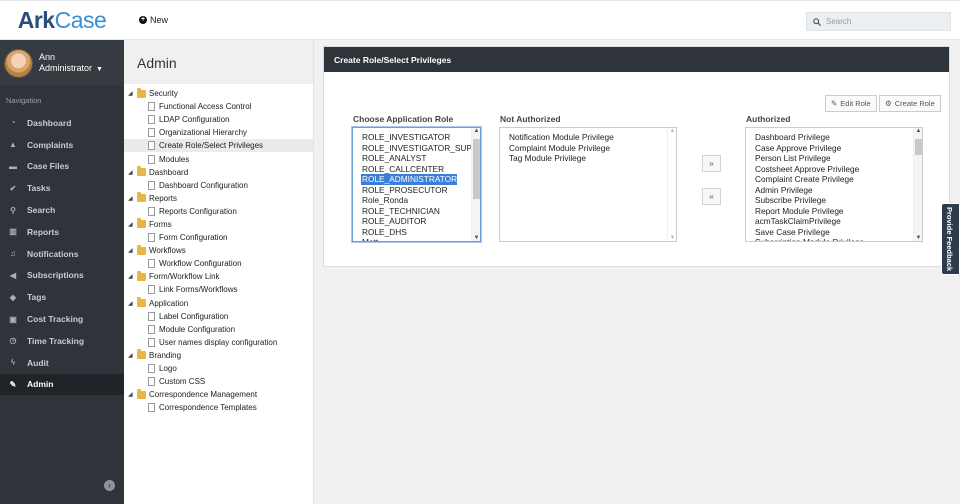 The width and height of the screenshot is (960, 504). Describe the element at coordinates (218, 263) in the screenshot. I see `tree-item: Workflow Configuration` at that location.